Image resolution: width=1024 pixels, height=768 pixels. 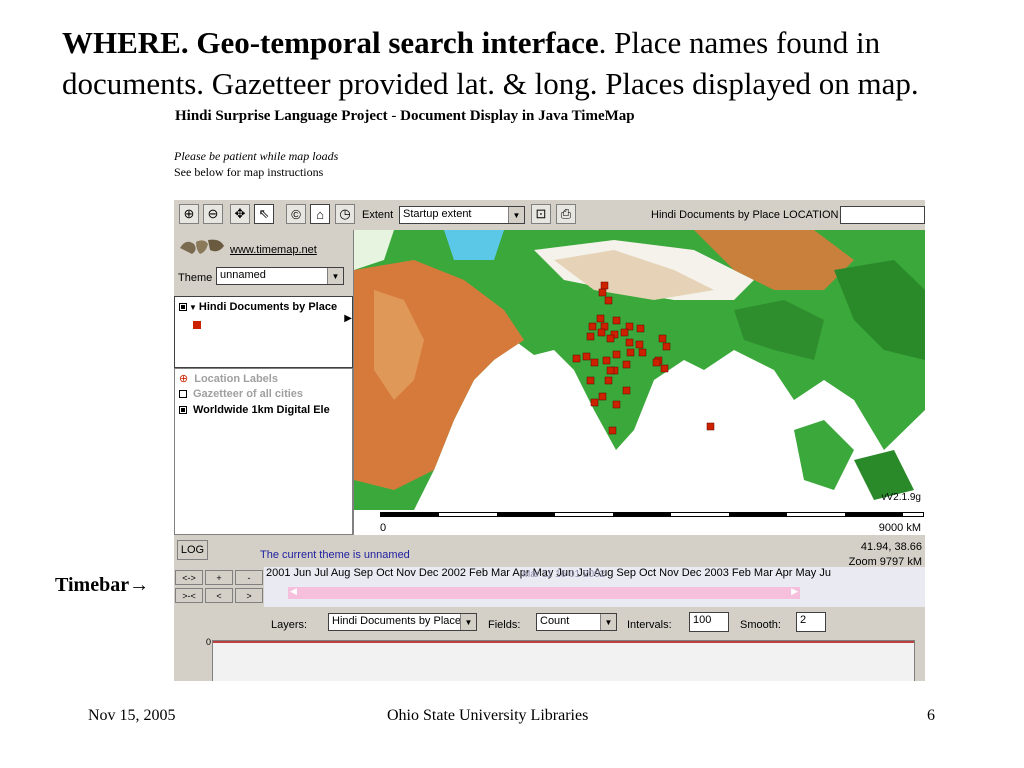 I want to click on zoom-time-out-button: -, so click(x=249, y=577).